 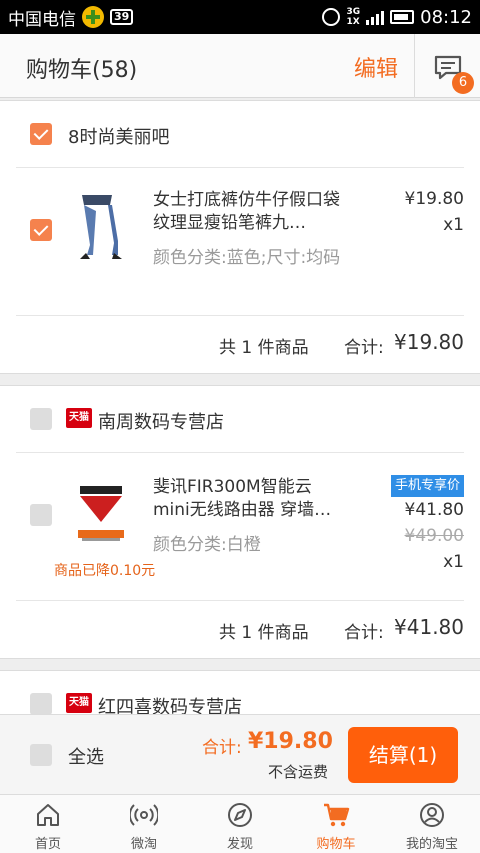 I want to click on select-all-label: 全选, so click(x=86, y=756).